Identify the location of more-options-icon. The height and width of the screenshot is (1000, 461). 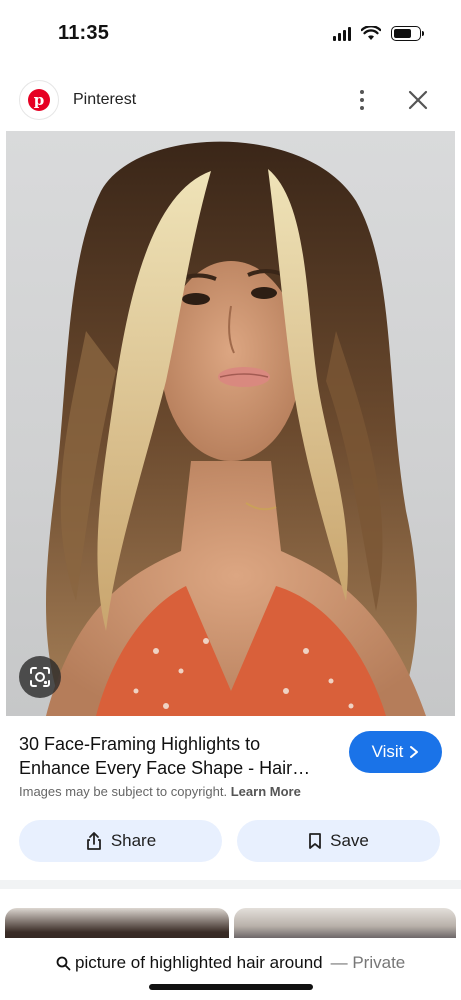
(362, 100).